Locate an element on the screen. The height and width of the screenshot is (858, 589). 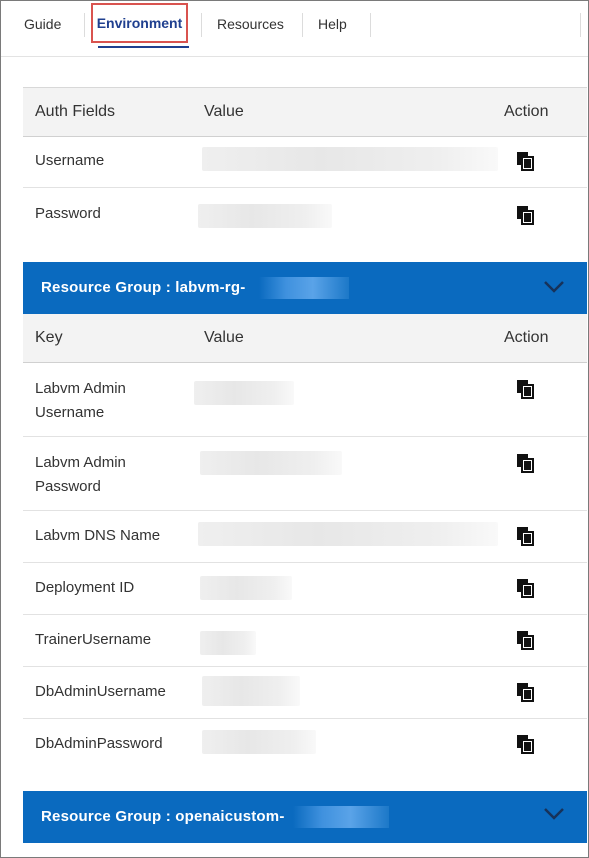
active-tab-indicator is located at coordinates (143, 47).